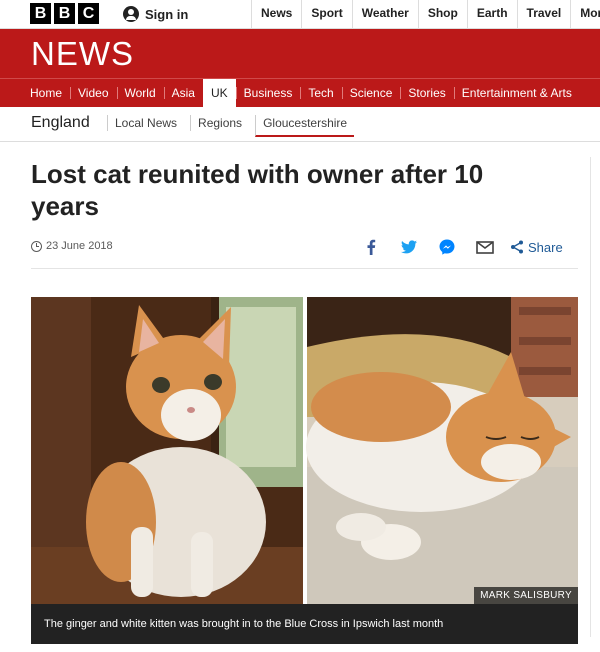  I want to click on bbc-logo-letter: C, so click(88, 13).